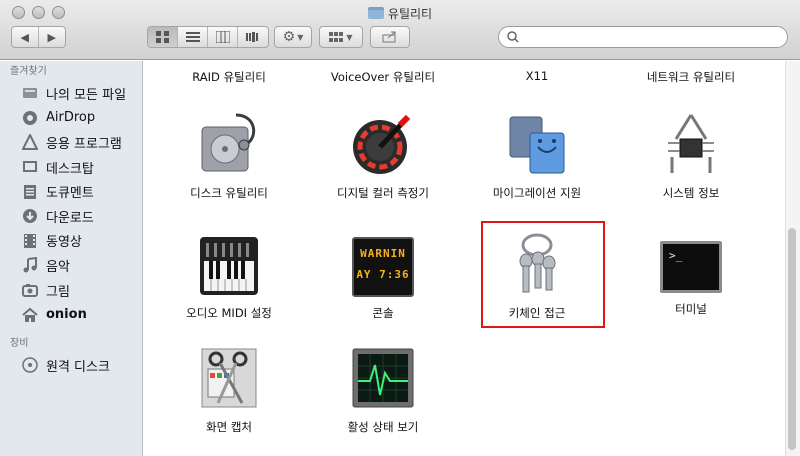  I want to click on app-label: 화면 캡처, so click(229, 427).